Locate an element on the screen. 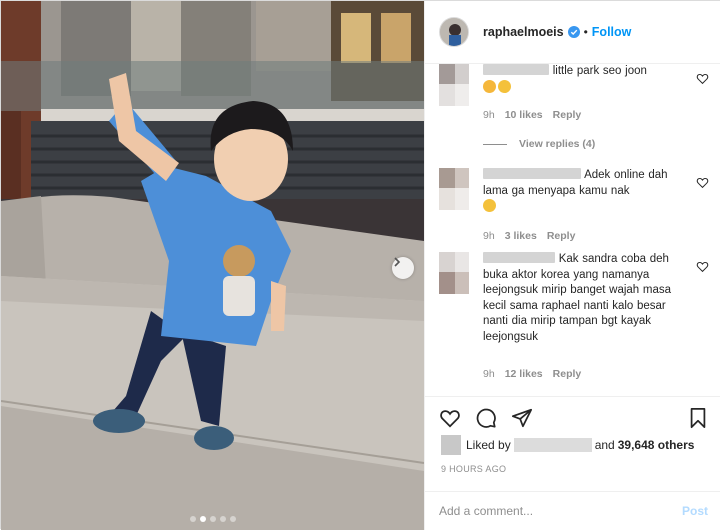 The width and height of the screenshot is (720, 530). comment-text: little park seo joon is located at coordinates (581, 80).